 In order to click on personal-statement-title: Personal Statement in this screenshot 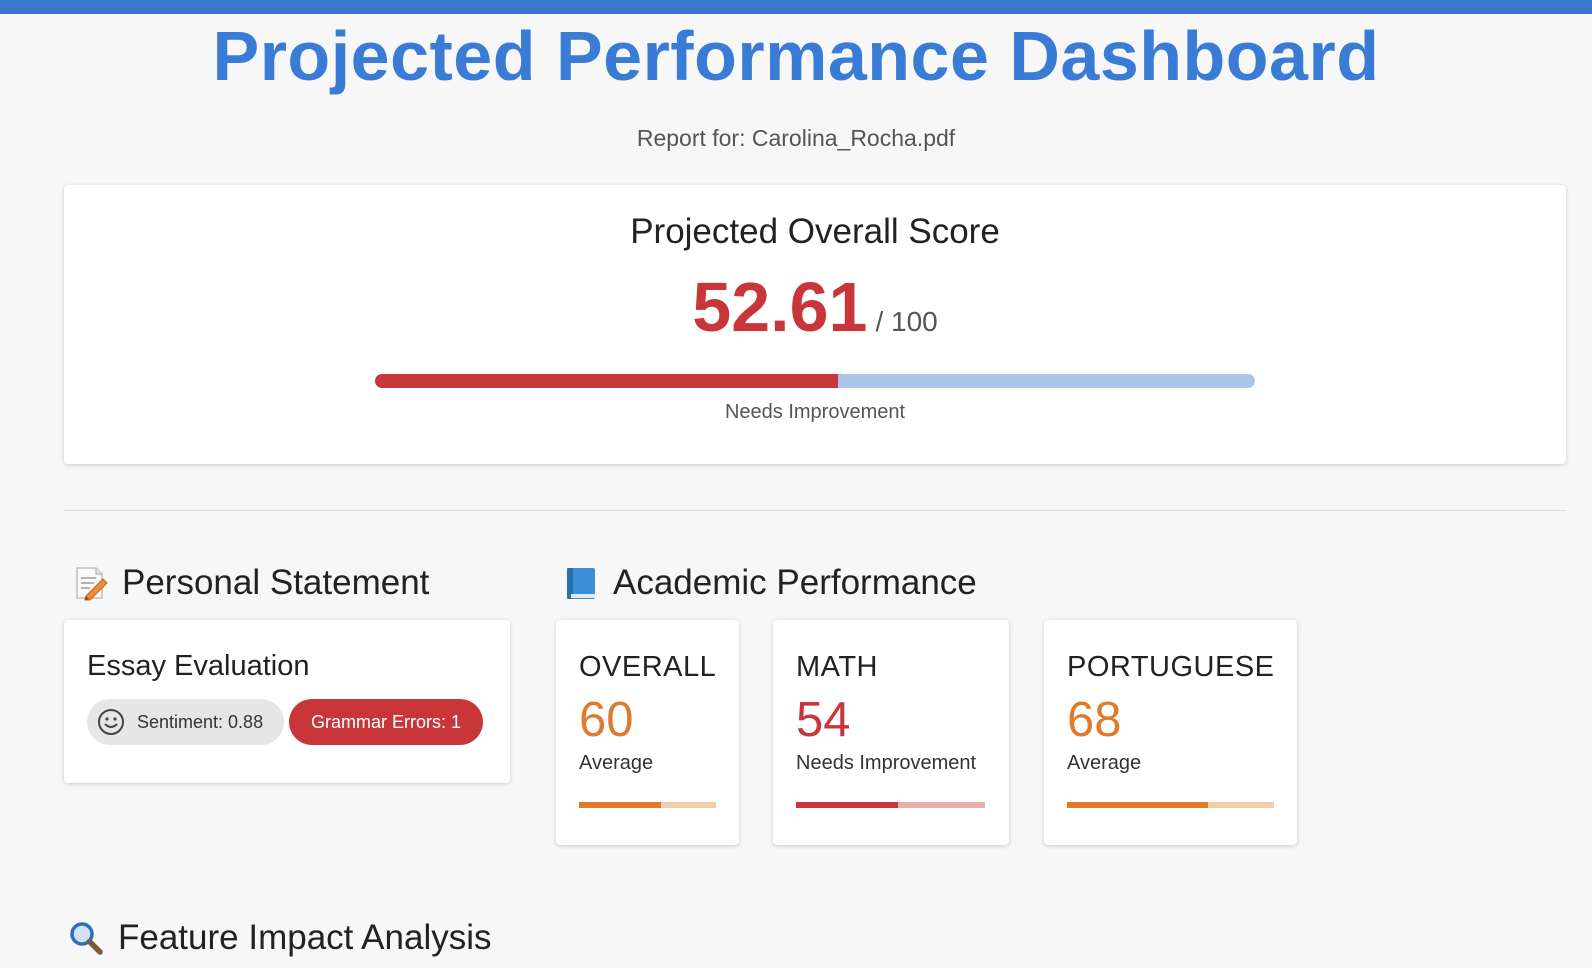, I will do `click(276, 582)`.